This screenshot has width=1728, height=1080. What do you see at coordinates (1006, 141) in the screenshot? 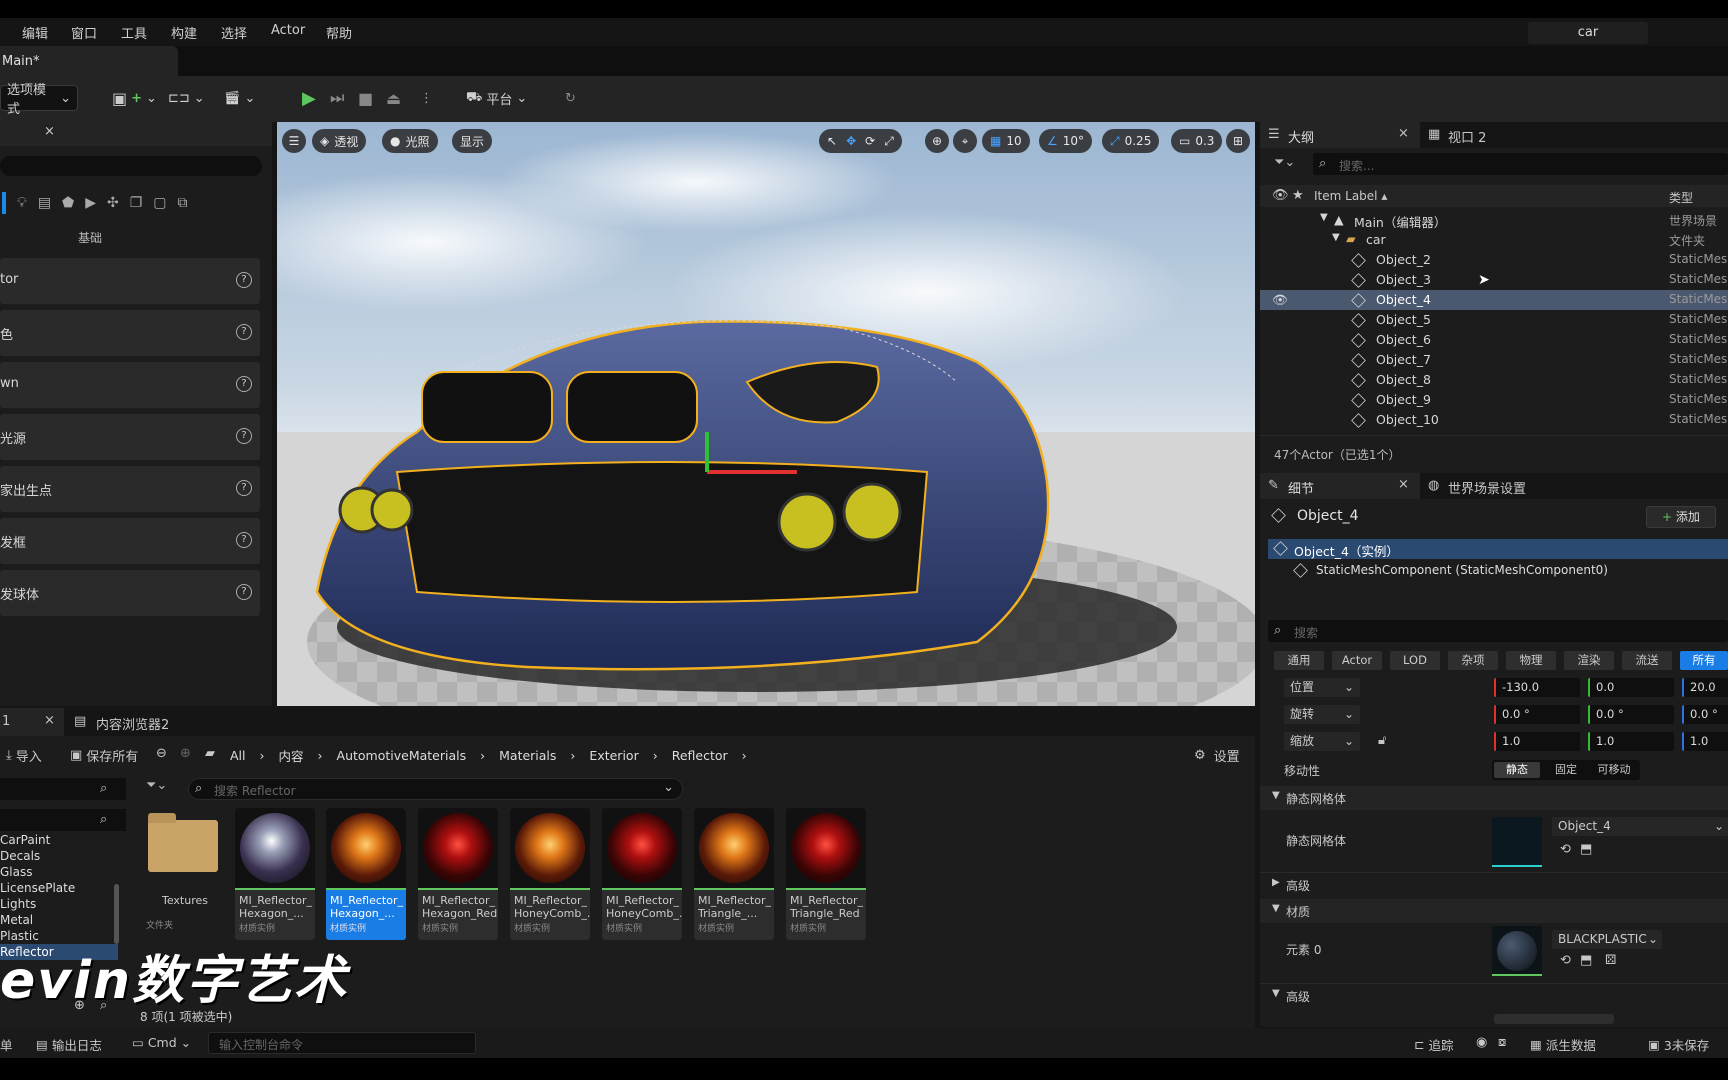
I see `grid-snap-button: ▦ 10` at bounding box center [1006, 141].